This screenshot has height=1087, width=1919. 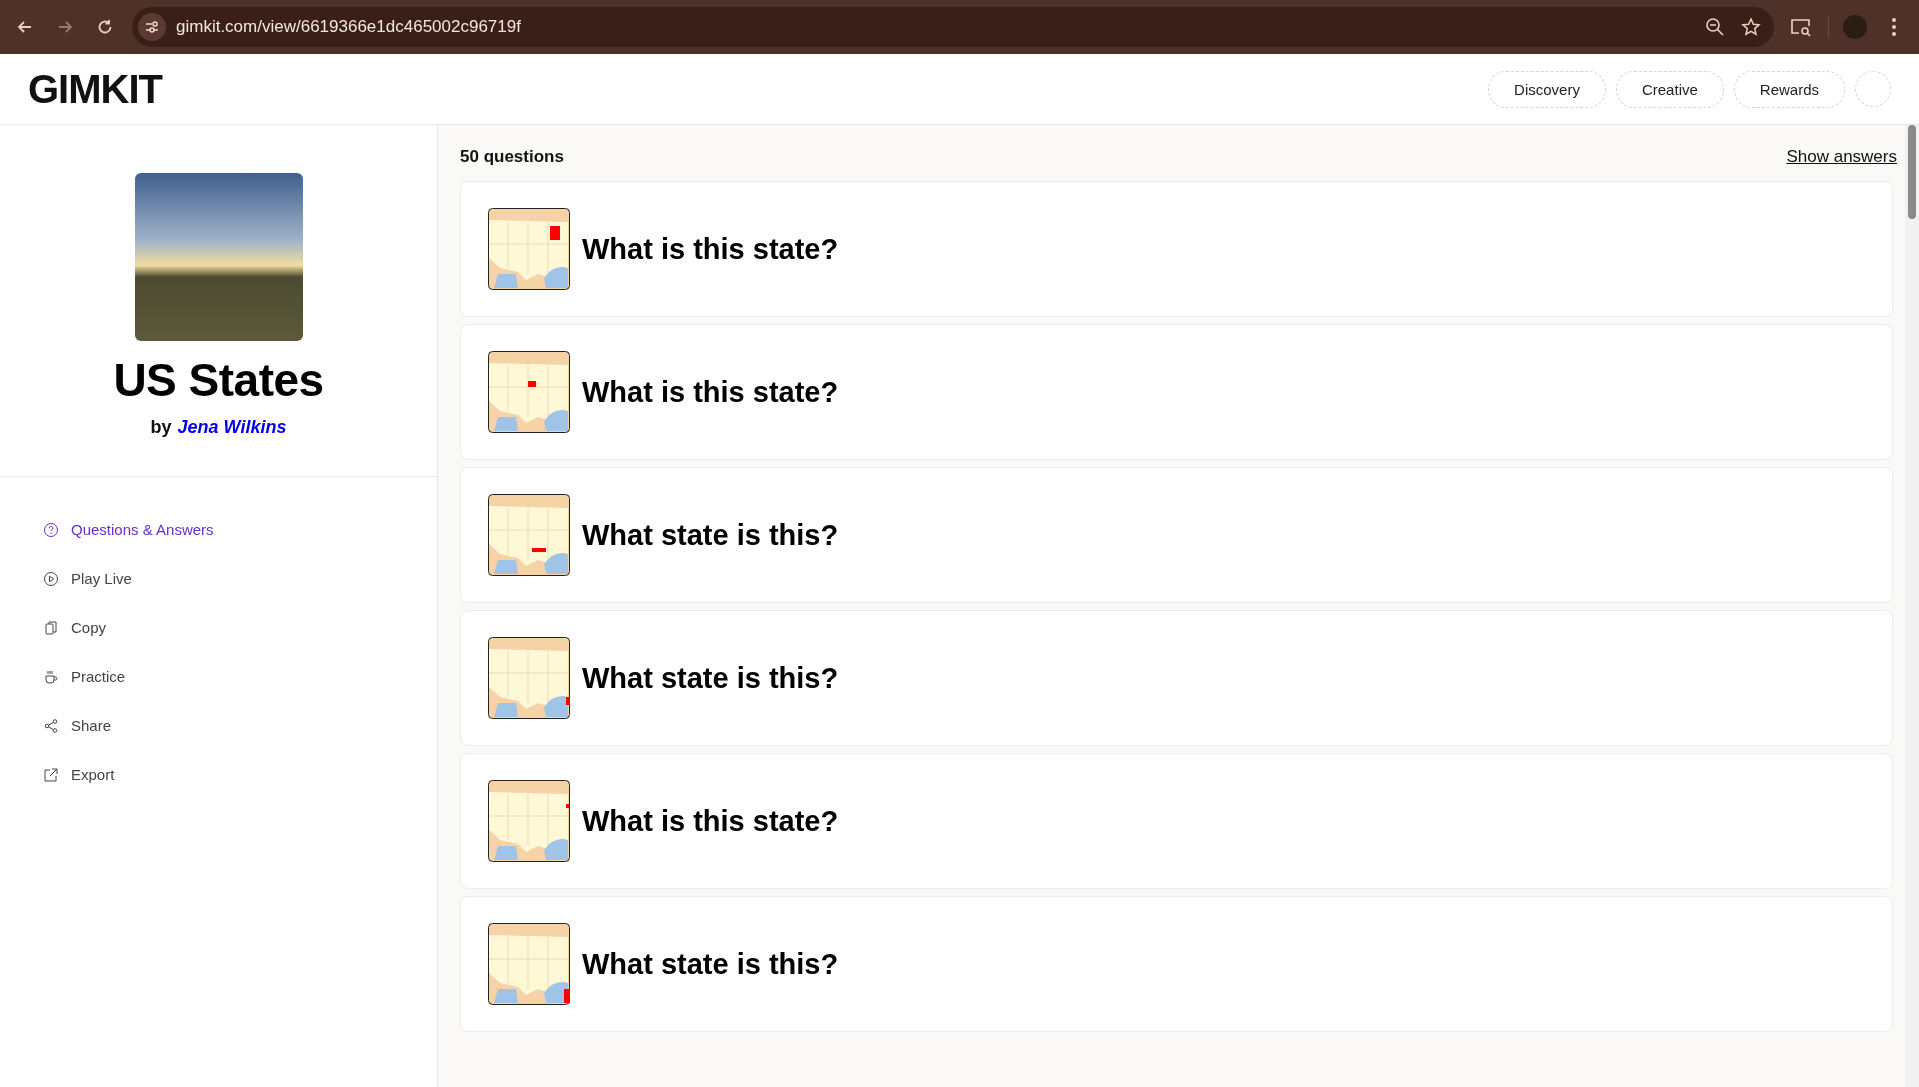 What do you see at coordinates (1912, 606) in the screenshot?
I see `scrollbar` at bounding box center [1912, 606].